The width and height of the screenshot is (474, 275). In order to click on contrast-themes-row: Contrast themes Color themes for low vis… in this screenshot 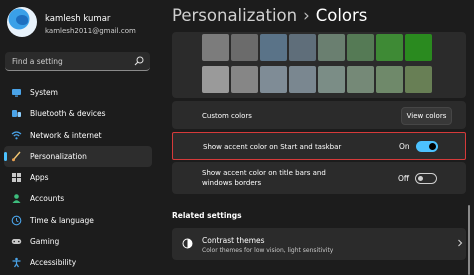, I will do `click(319, 244)`.